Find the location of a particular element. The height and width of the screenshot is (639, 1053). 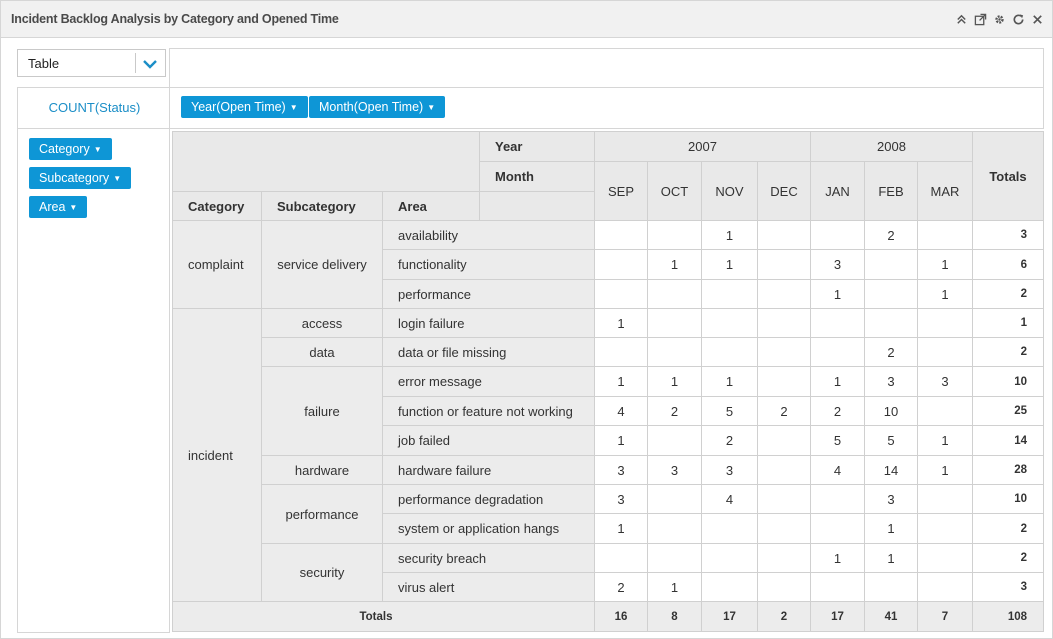

row-subcategory: performance is located at coordinates (322, 514).